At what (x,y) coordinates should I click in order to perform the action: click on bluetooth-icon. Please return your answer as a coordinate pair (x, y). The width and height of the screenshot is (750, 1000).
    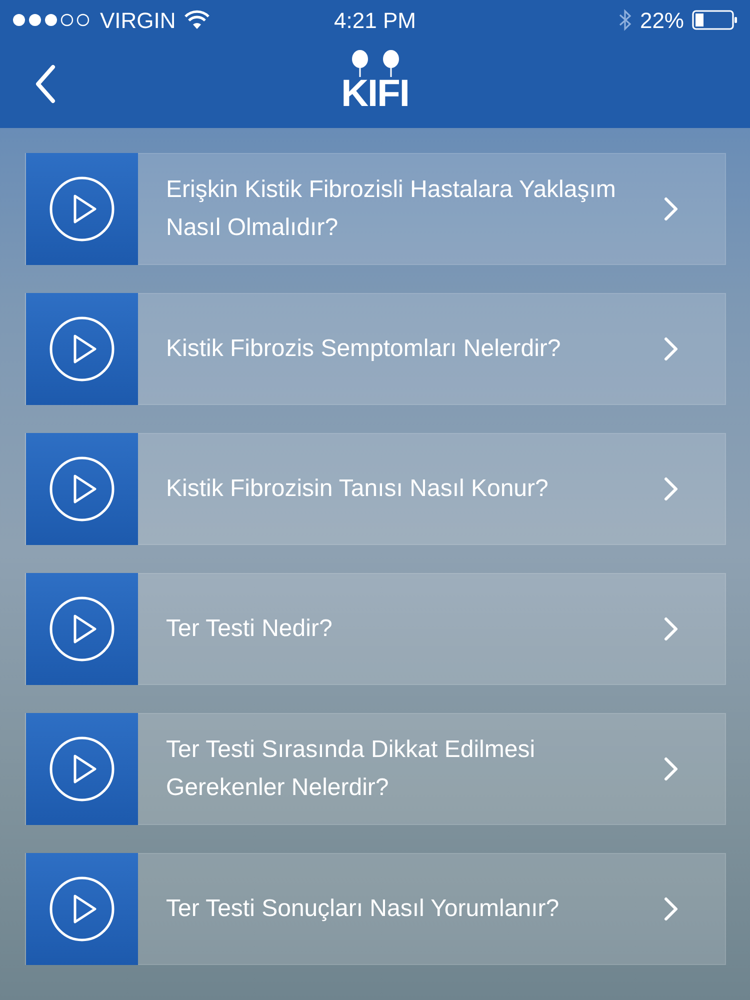
    Looking at the image, I should click on (625, 20).